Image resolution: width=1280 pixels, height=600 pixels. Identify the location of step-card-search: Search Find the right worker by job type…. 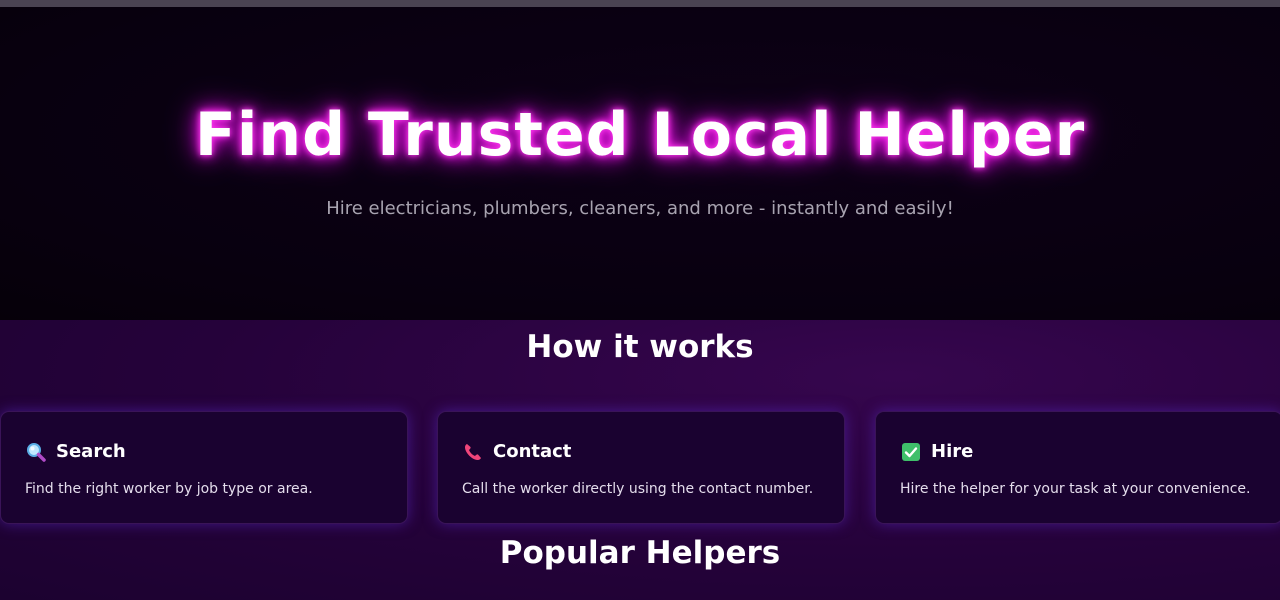
(204, 467).